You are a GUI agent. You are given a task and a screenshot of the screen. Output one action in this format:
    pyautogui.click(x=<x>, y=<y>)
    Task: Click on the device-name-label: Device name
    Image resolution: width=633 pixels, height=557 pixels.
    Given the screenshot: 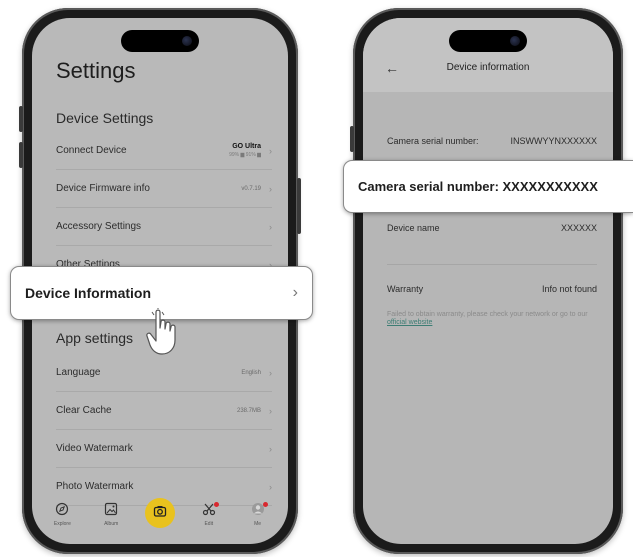 What is the action you would take?
    pyautogui.click(x=413, y=228)
    